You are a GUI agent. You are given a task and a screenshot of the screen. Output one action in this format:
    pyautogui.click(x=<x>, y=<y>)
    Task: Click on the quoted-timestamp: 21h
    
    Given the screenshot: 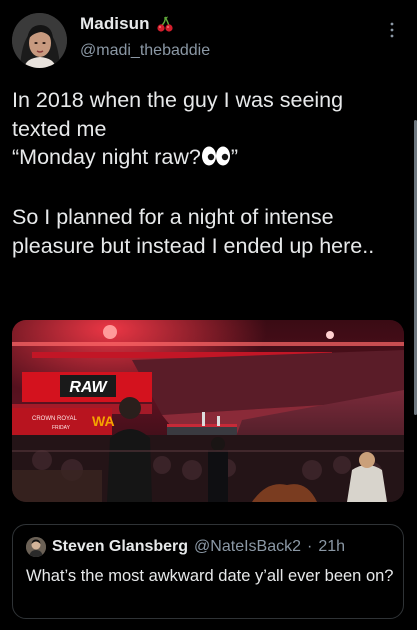 What is the action you would take?
    pyautogui.click(x=332, y=546)
    